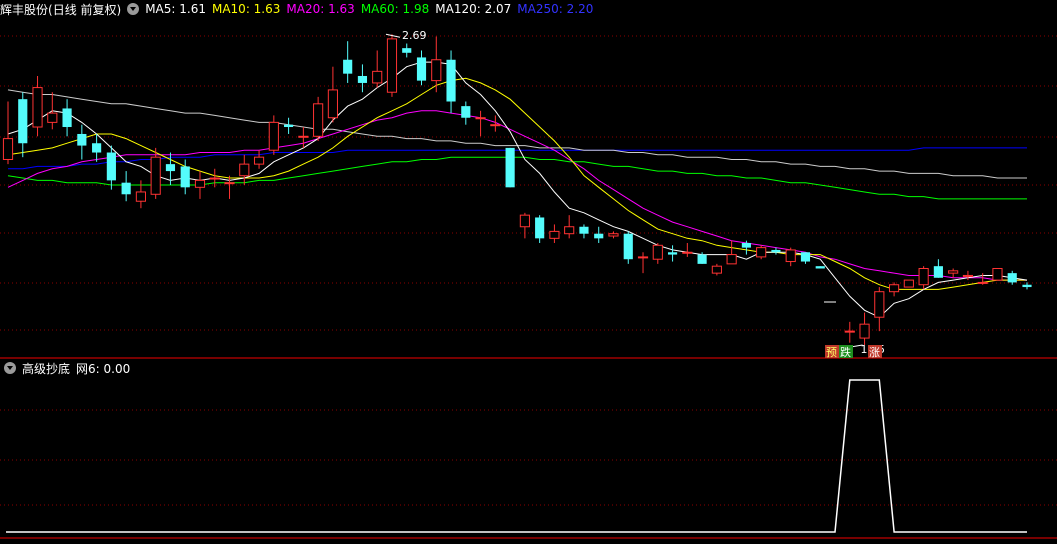  I want to click on ma250-label: MA250: 2.20, so click(555, 9).